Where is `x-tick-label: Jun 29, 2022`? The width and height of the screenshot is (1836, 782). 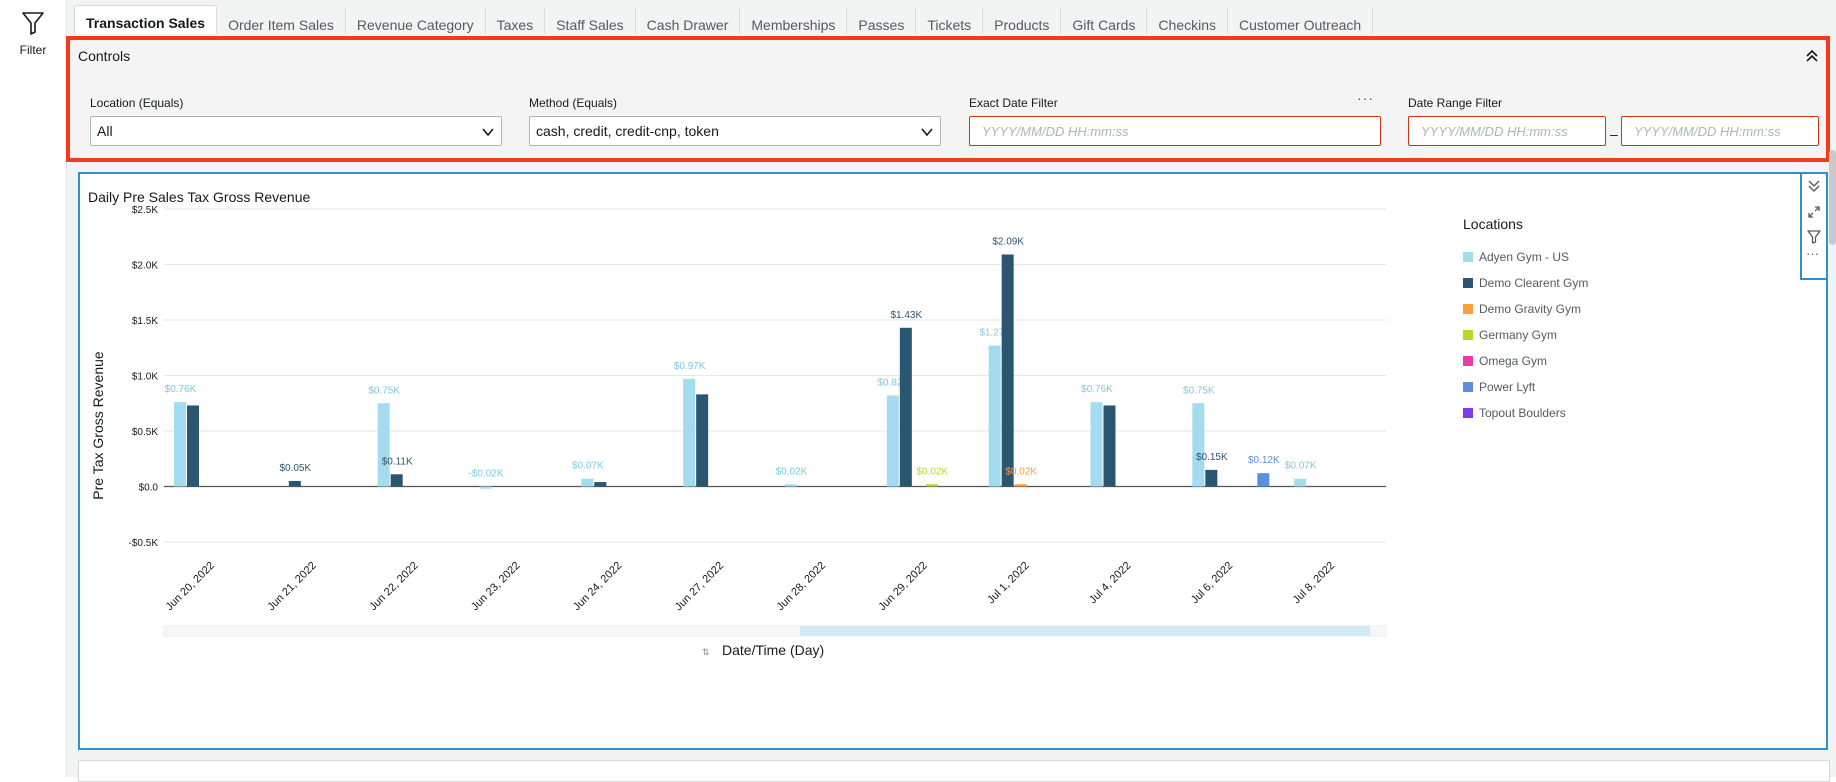
x-tick-label: Jun 29, 2022 is located at coordinates (902, 586).